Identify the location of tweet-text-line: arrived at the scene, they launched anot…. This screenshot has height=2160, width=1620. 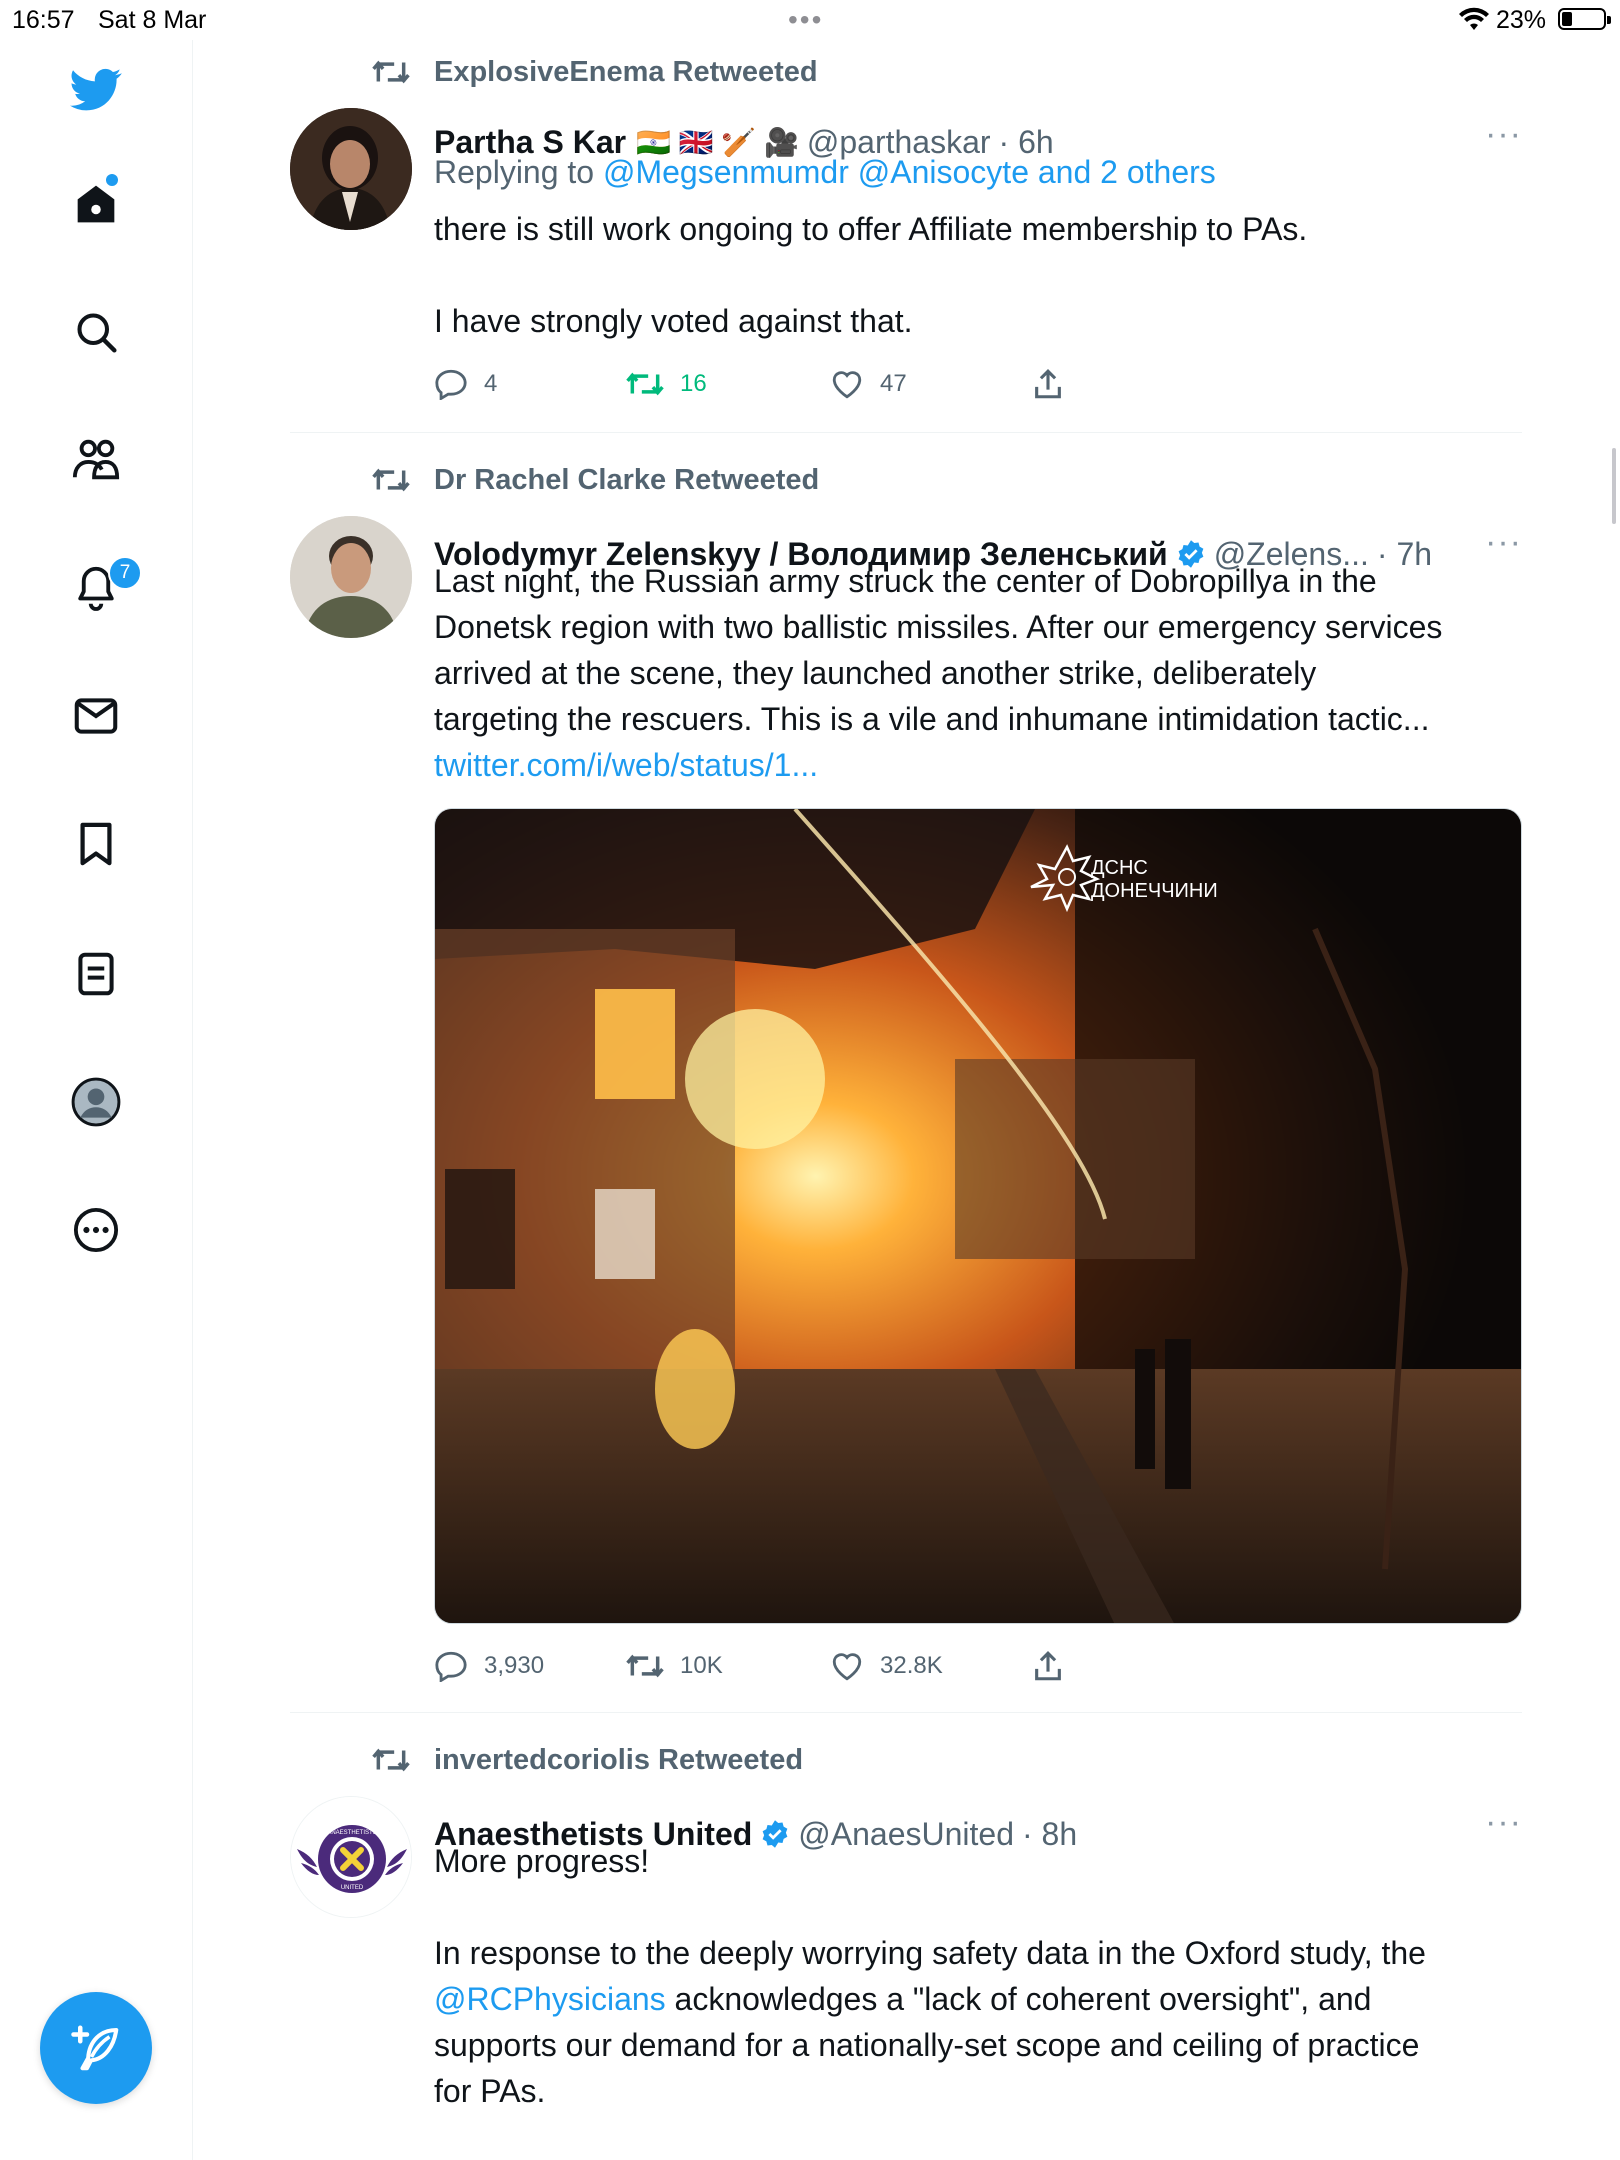
(875, 673).